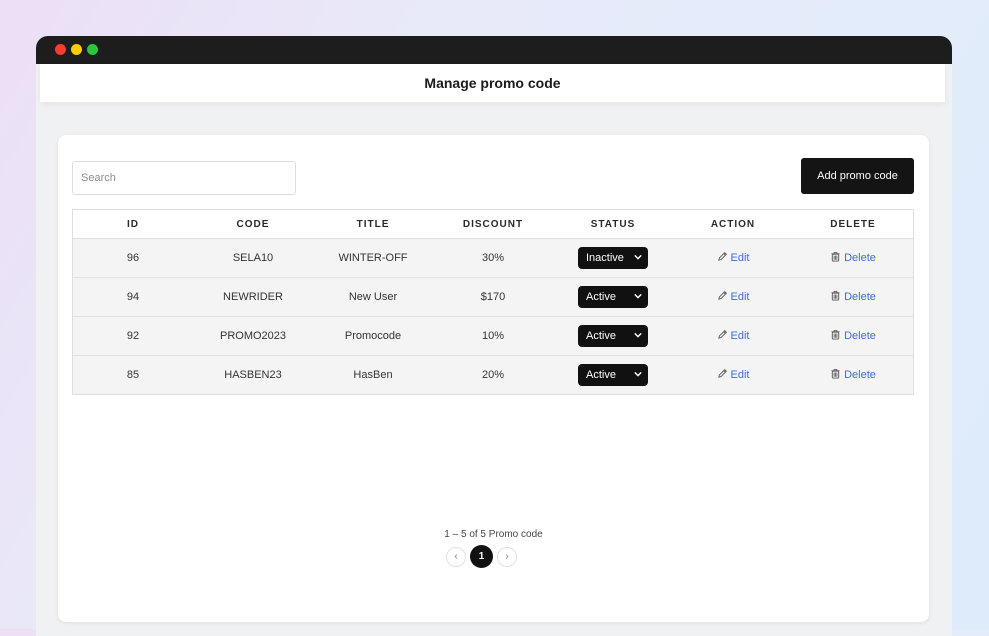 The height and width of the screenshot is (636, 989). Describe the element at coordinates (253, 375) in the screenshot. I see `cell-code: HASBEN23` at that location.